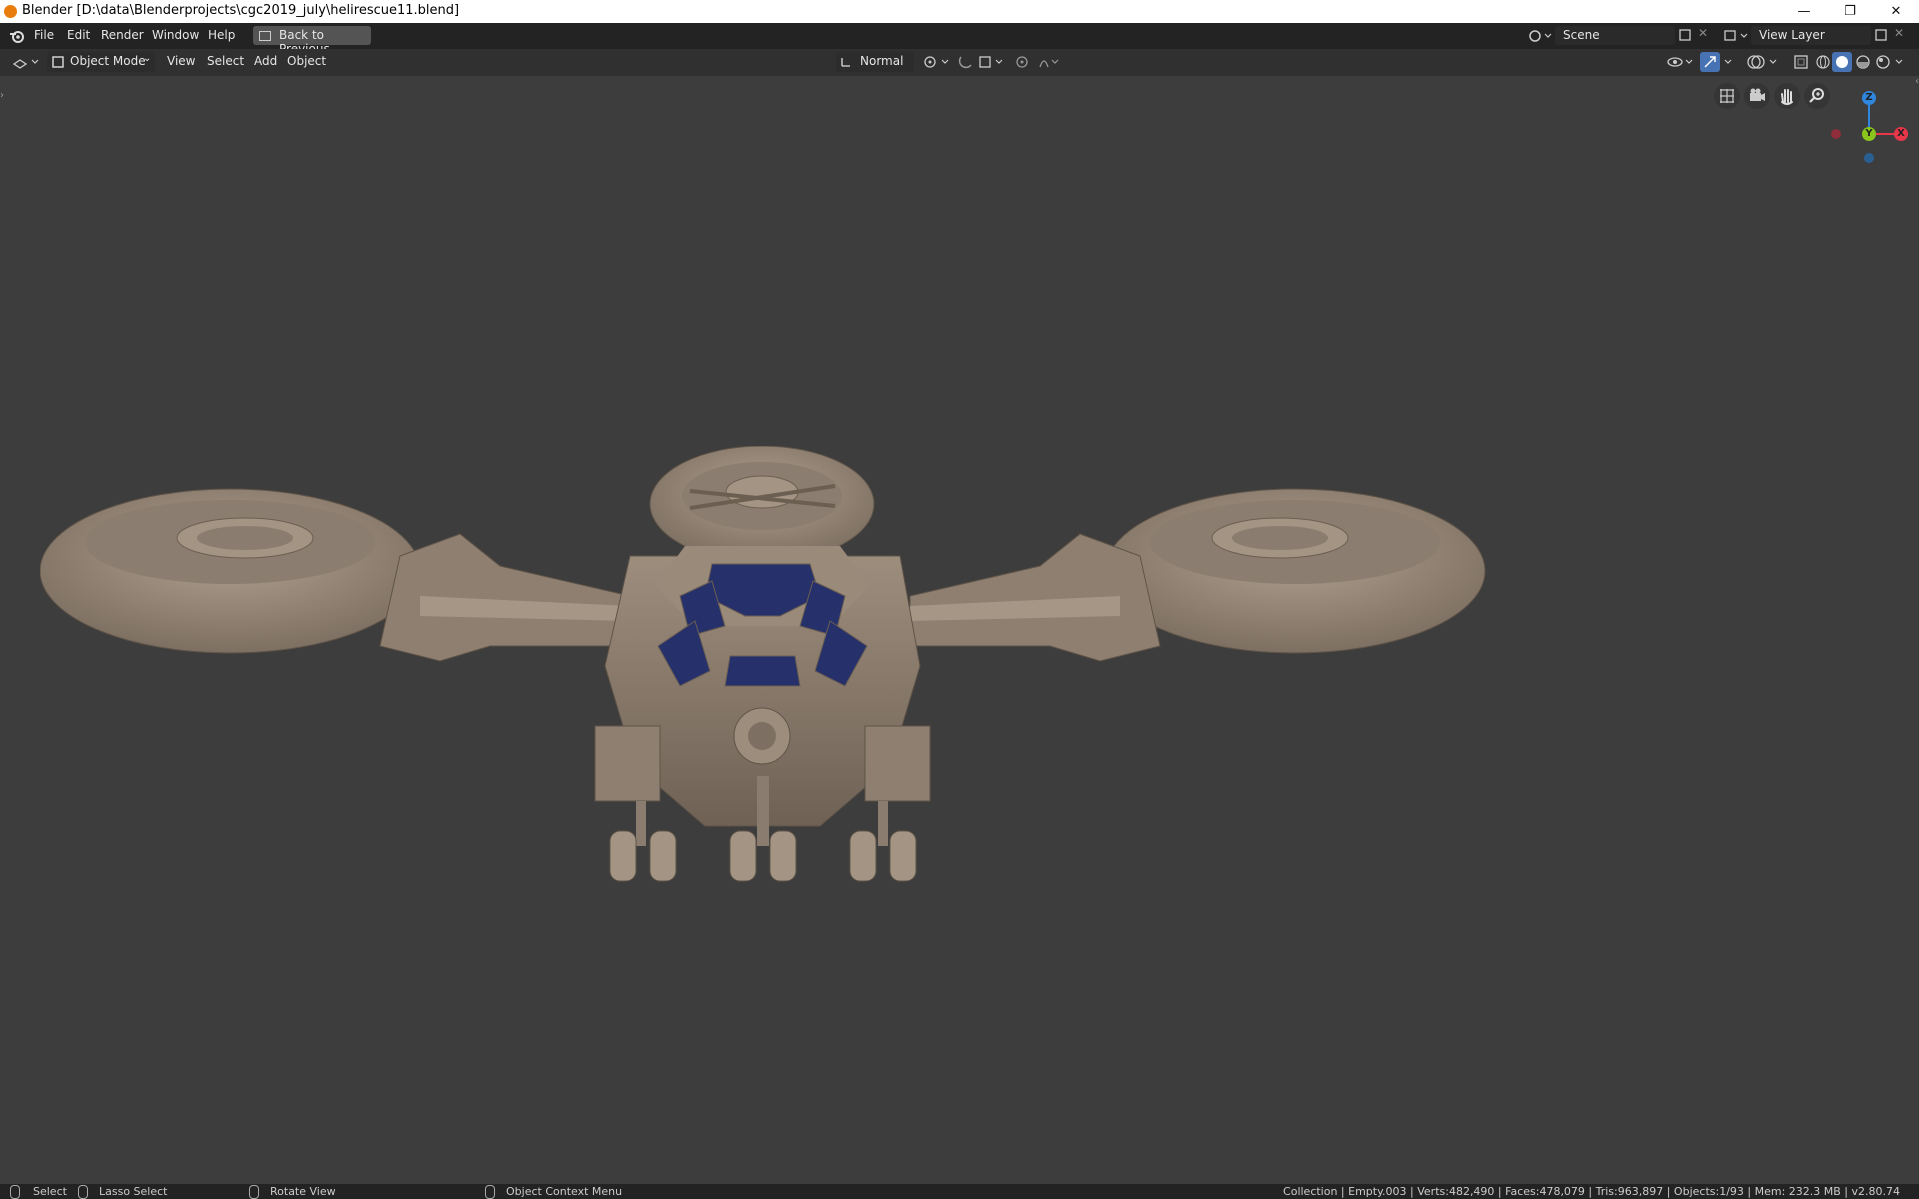 Image resolution: width=1919 pixels, height=1199 pixels. I want to click on scene-selector-icon, so click(1540, 36).